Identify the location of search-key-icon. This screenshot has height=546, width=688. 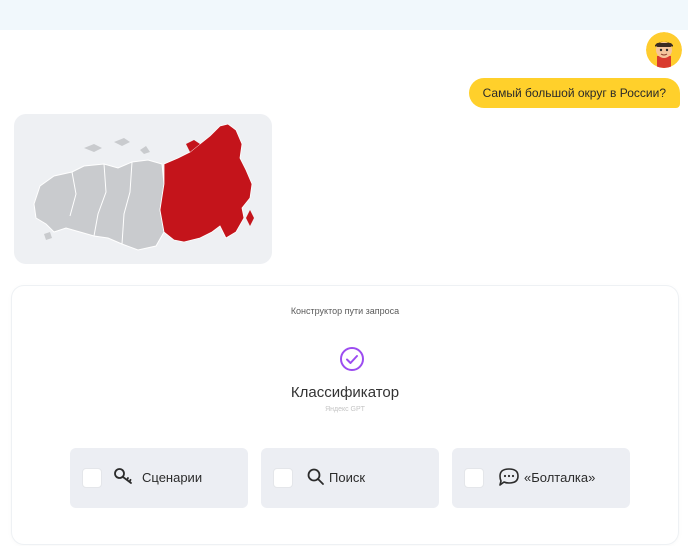
(123, 476).